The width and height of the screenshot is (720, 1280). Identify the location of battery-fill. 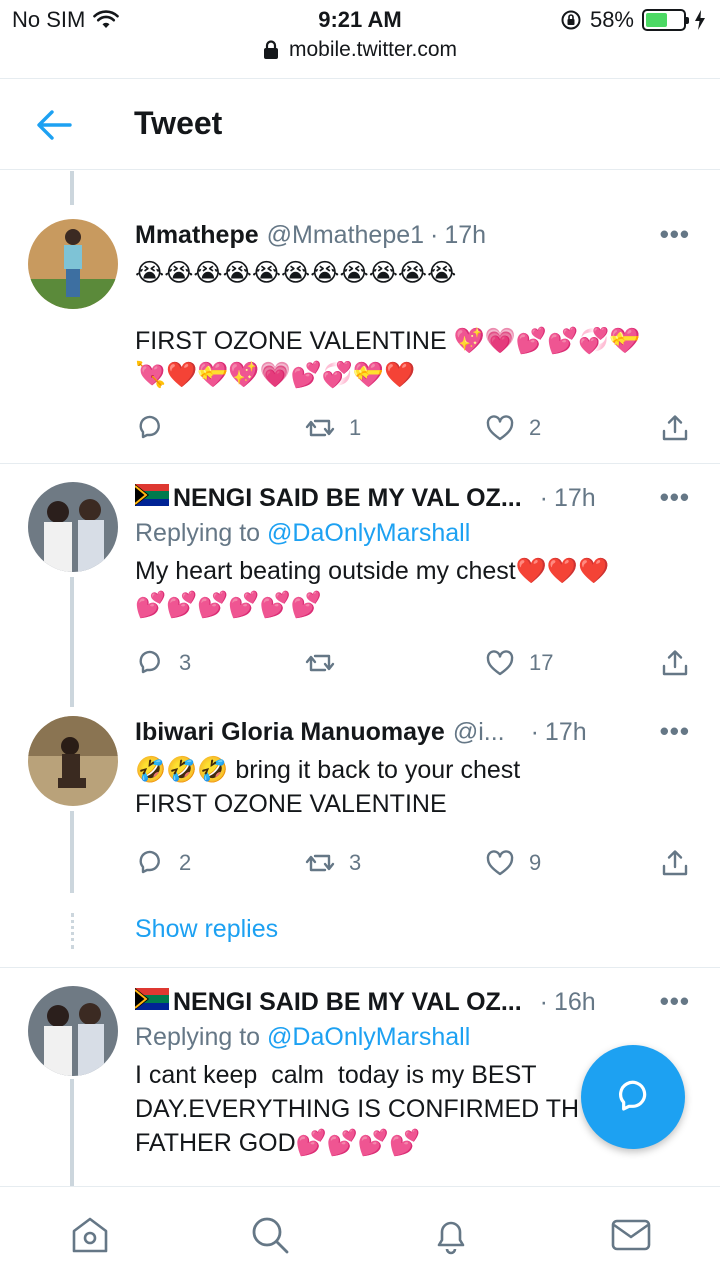
(656, 20).